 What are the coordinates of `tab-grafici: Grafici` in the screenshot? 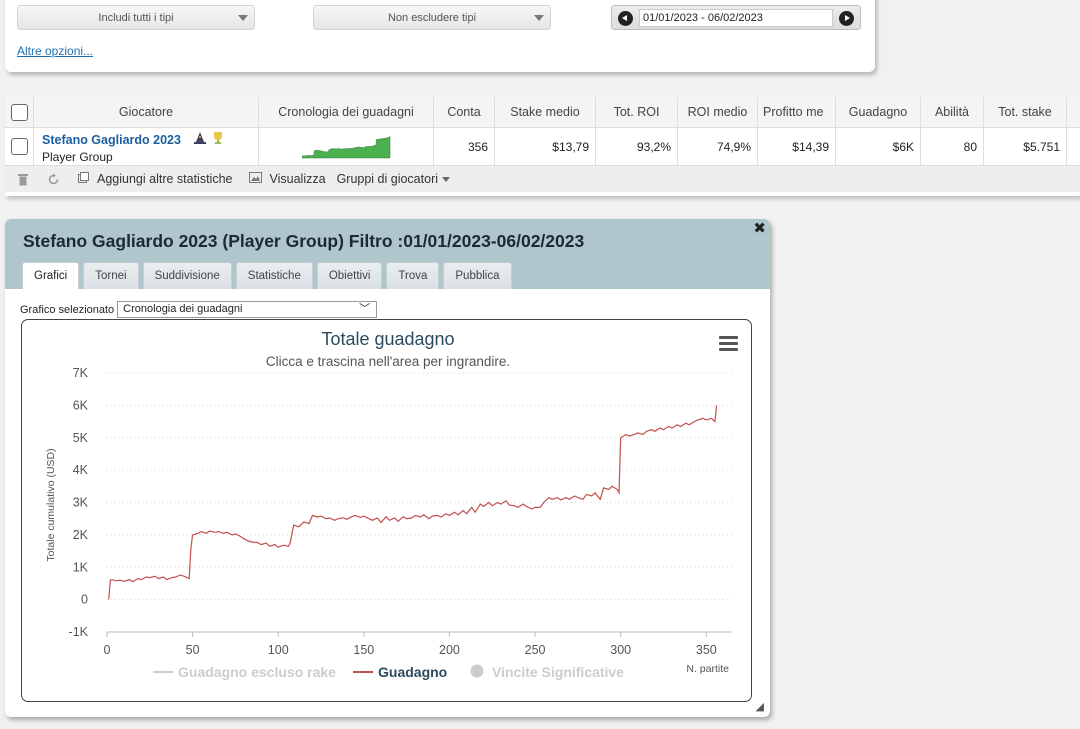 It's located at (51, 275).